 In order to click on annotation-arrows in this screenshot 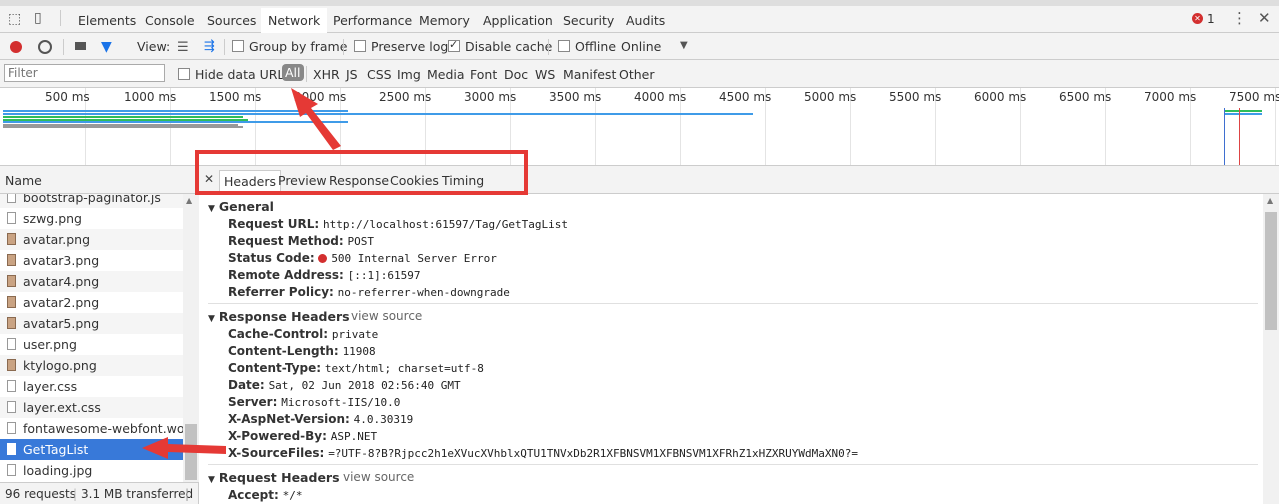, I will do `click(241, 273)`.